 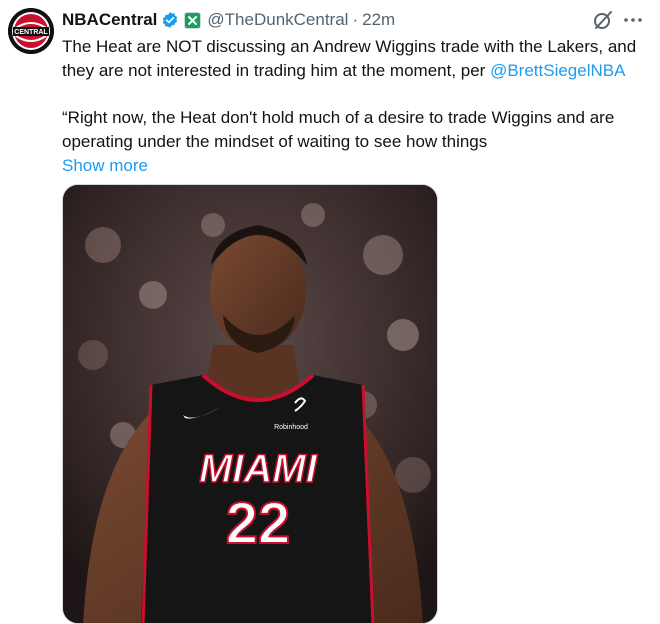 I want to click on affiliate-badge-icon, so click(x=193, y=20).